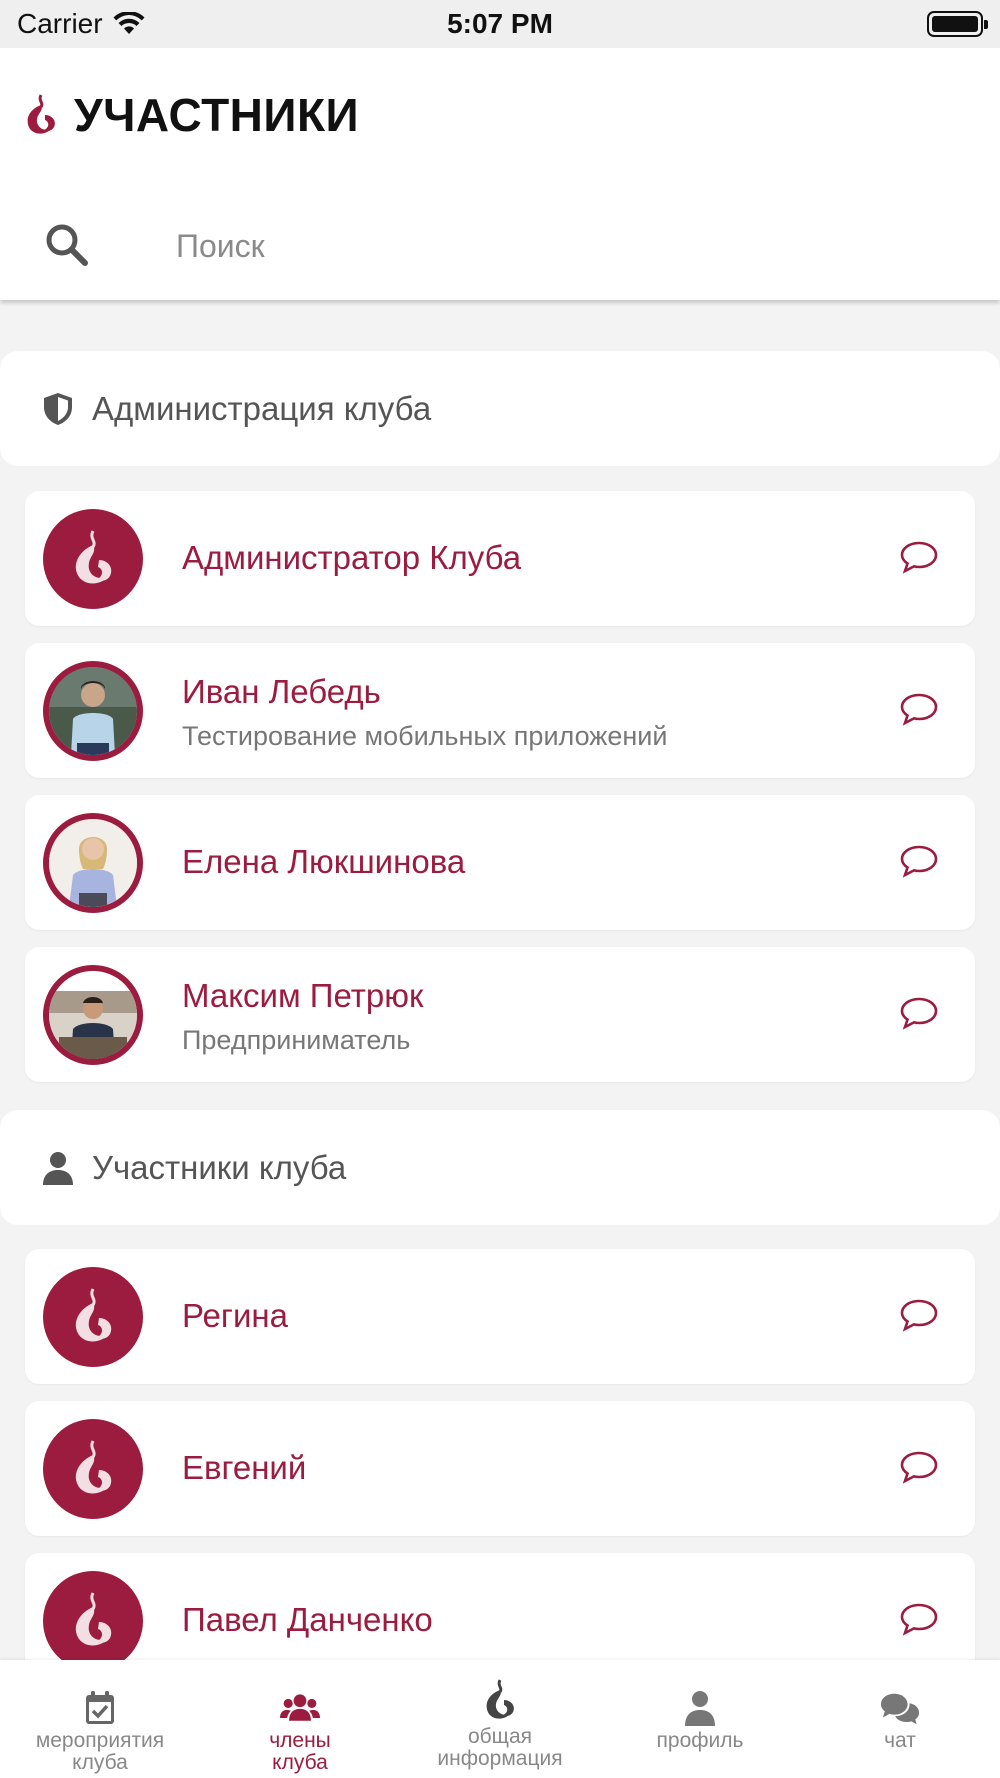 This screenshot has height=1778, width=1000. Describe the element at coordinates (67, 245) in the screenshot. I see `search-icon` at that location.